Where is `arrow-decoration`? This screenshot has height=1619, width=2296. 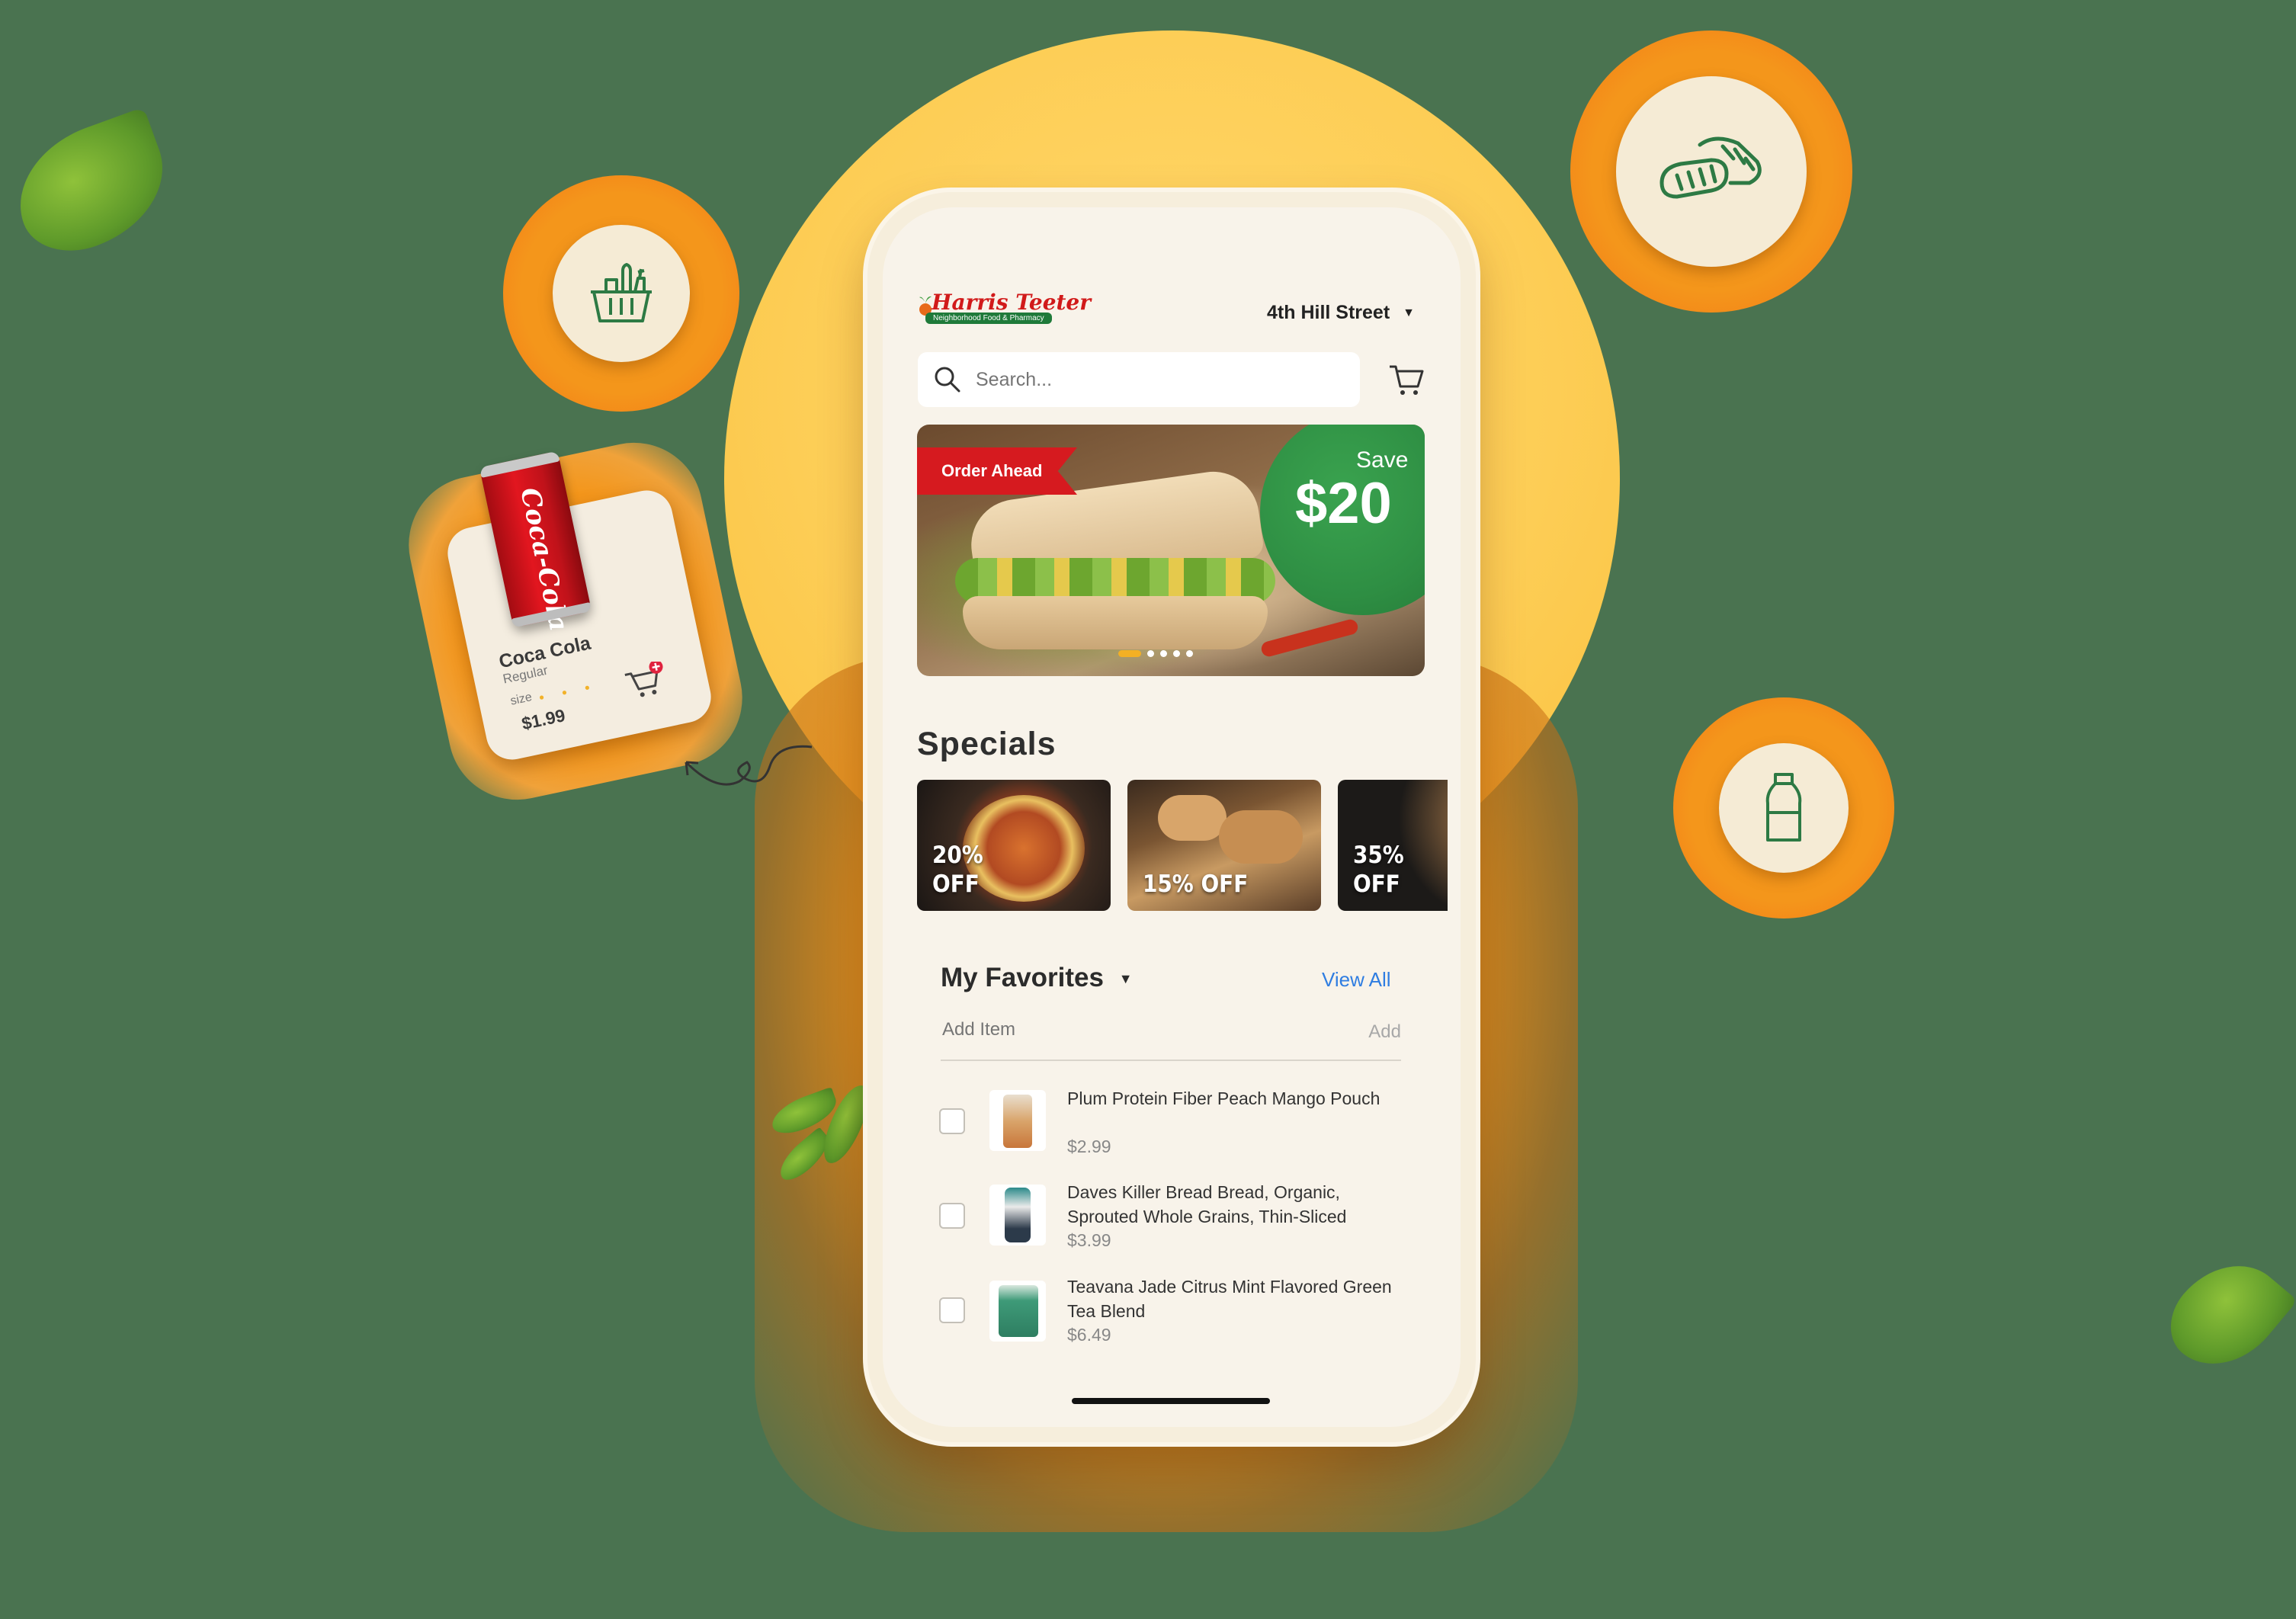 arrow-decoration is located at coordinates (749, 765).